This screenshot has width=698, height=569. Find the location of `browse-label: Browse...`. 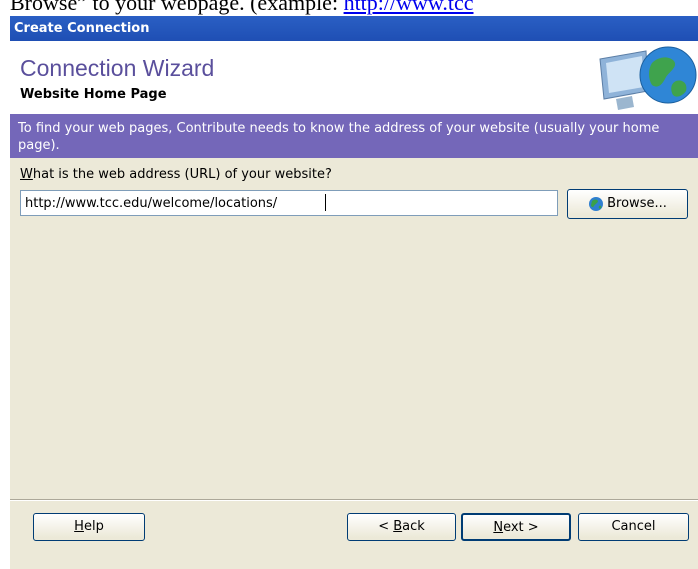

browse-label: Browse... is located at coordinates (637, 203).